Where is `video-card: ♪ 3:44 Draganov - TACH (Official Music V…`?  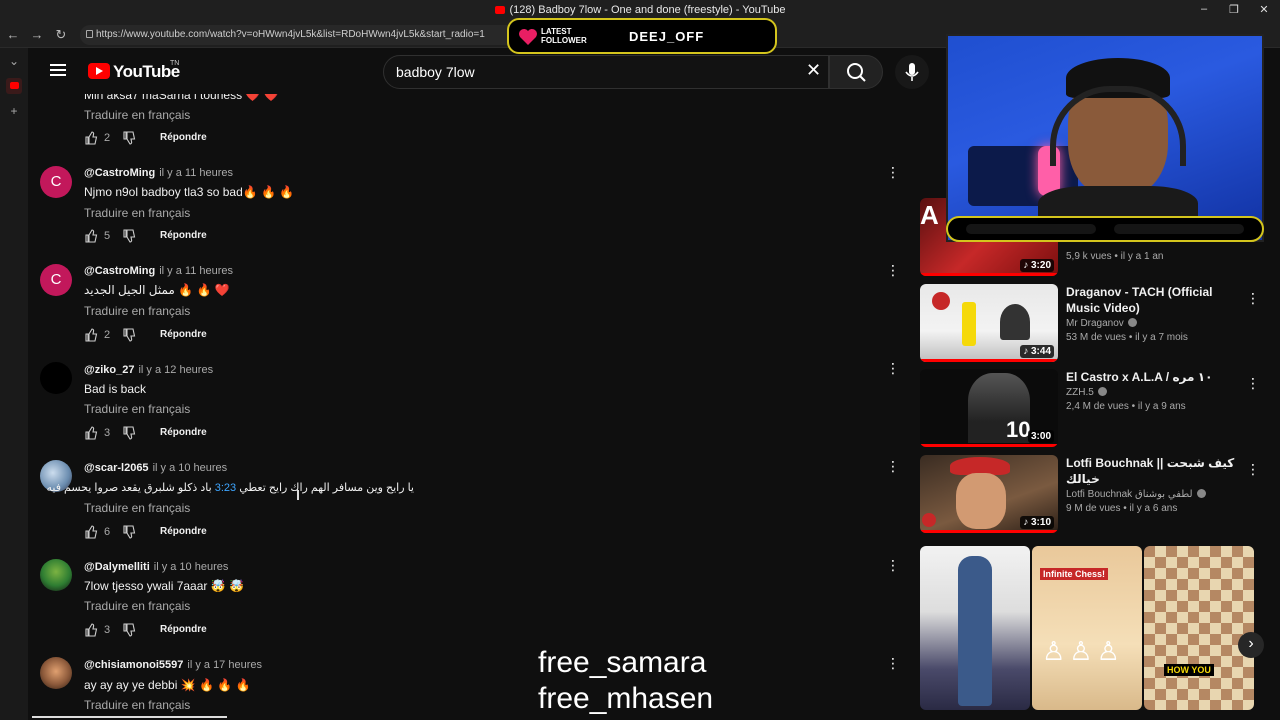
video-card: ♪ 3:44 Draganov - TACH (Official Music V… is located at coordinates (1092, 323).